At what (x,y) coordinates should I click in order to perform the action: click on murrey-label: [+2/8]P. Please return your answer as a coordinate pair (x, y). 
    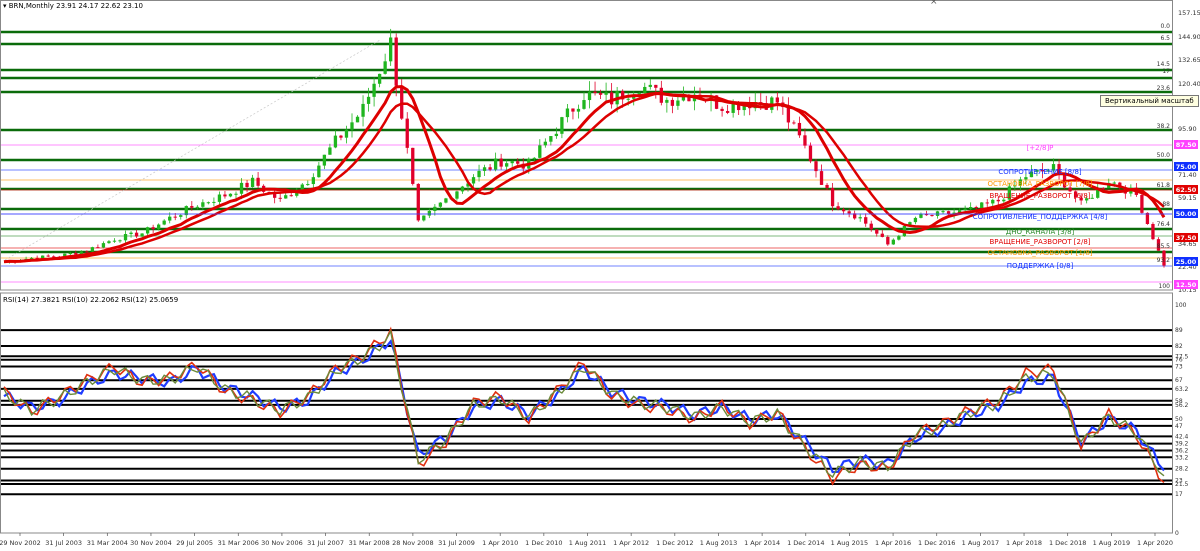
    Looking at the image, I should click on (1040, 148).